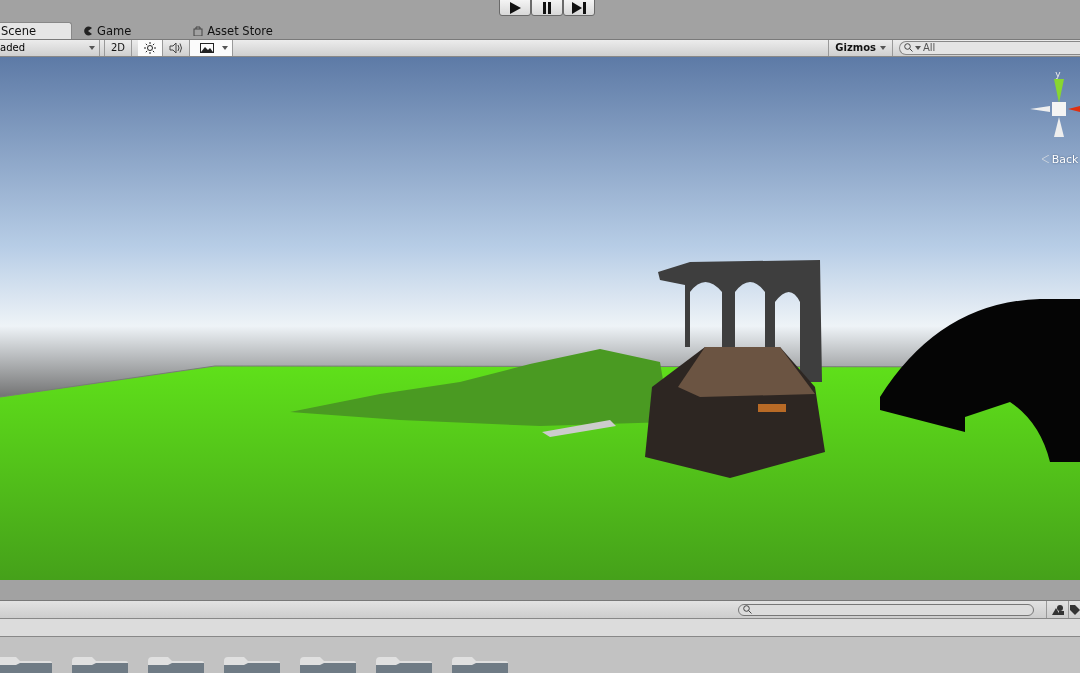 Image resolution: width=1080 pixels, height=673 pixels. Describe the element at coordinates (860, 47) in the screenshot. I see `gizmos-dropdown: Gizmos` at that location.